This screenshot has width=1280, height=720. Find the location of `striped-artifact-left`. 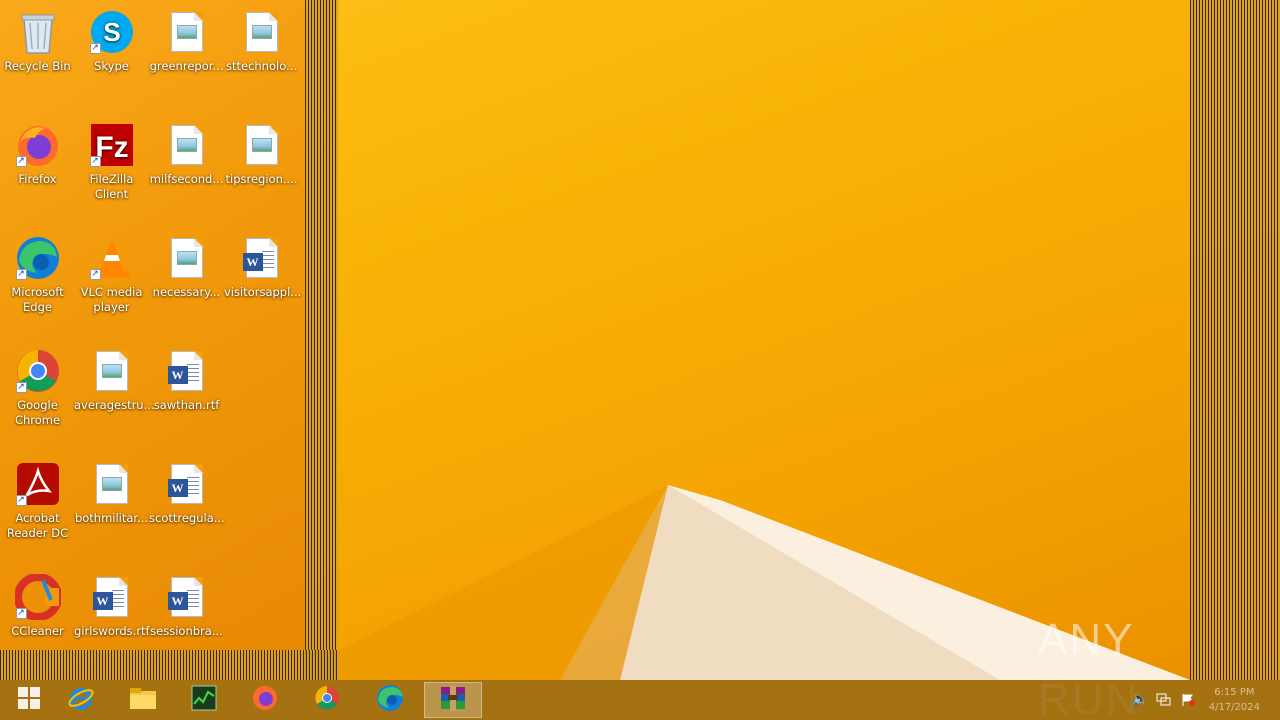

striped-artifact-left is located at coordinates (321, 340).